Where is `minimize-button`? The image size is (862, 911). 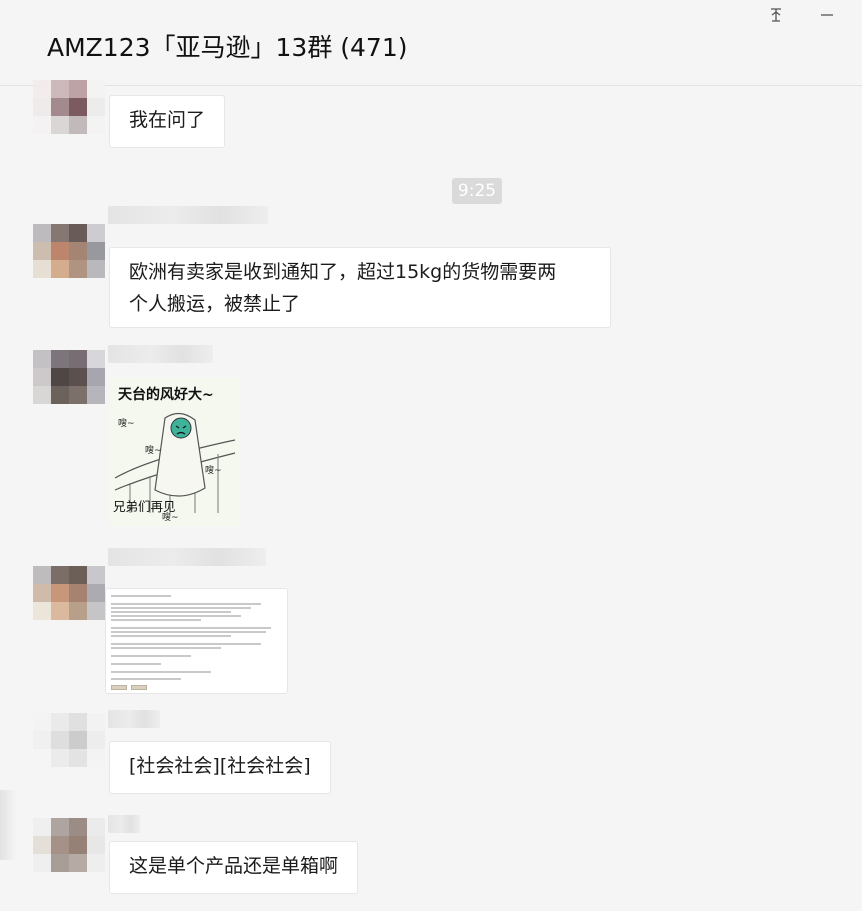 minimize-button is located at coordinates (827, 15).